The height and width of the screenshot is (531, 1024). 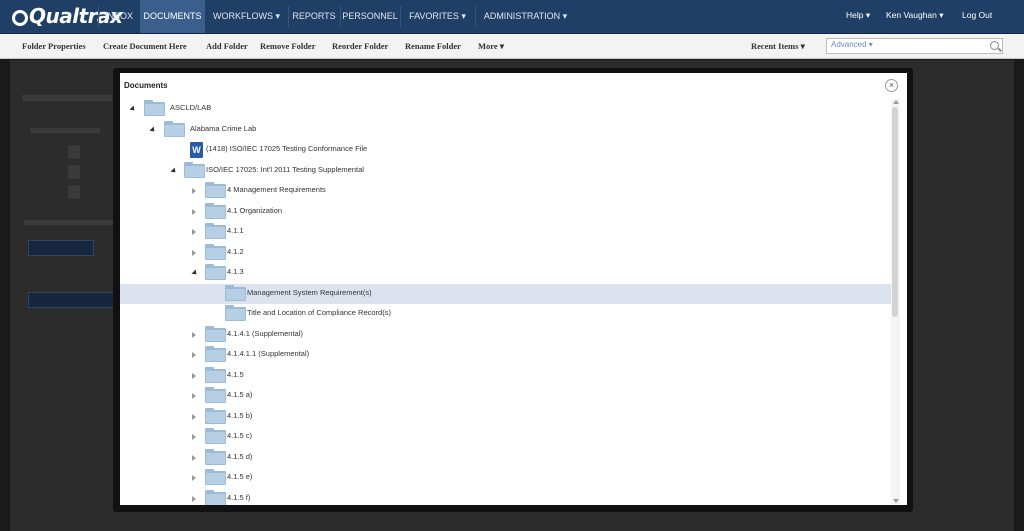 I want to click on background-text, so click(x=69, y=222).